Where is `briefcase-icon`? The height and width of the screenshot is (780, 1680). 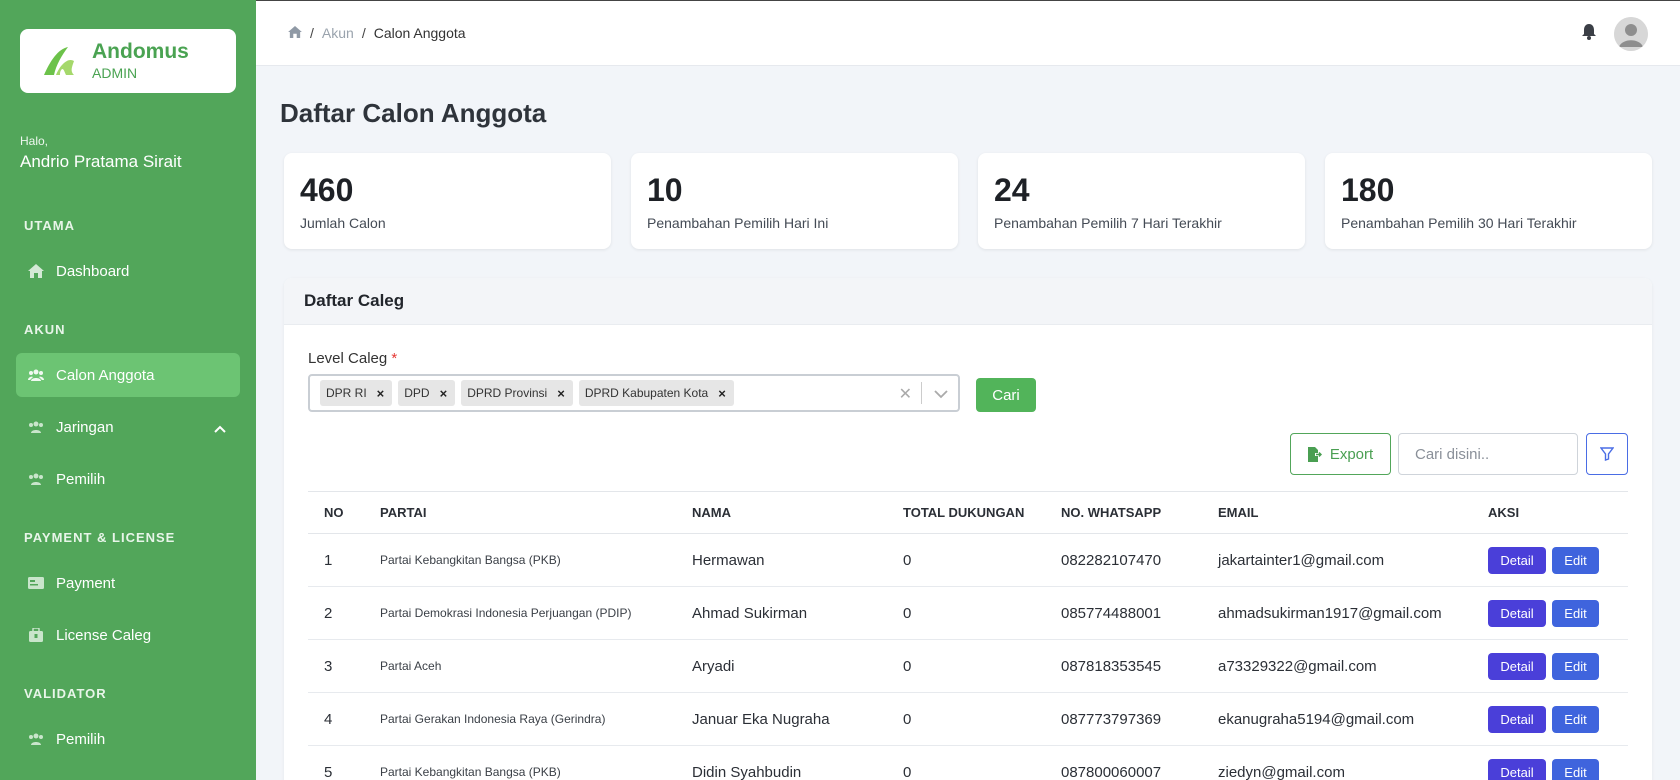 briefcase-icon is located at coordinates (36, 635).